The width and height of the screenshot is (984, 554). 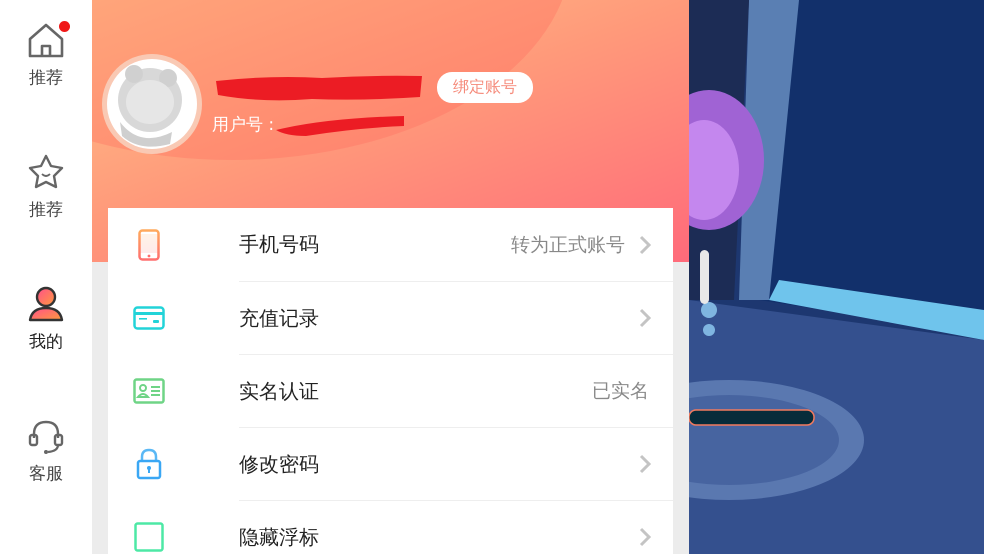 What do you see at coordinates (46, 304) in the screenshot?
I see `user-icon` at bounding box center [46, 304].